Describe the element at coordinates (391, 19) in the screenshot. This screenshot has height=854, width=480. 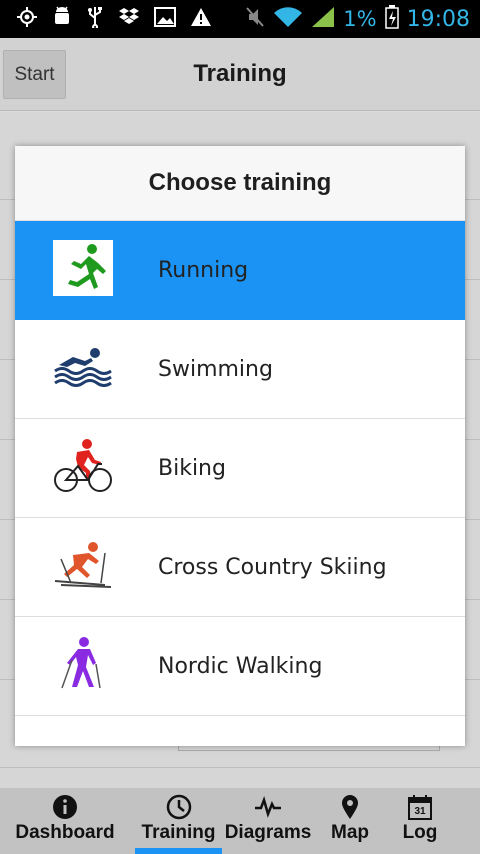
I see `battery-icon` at that location.